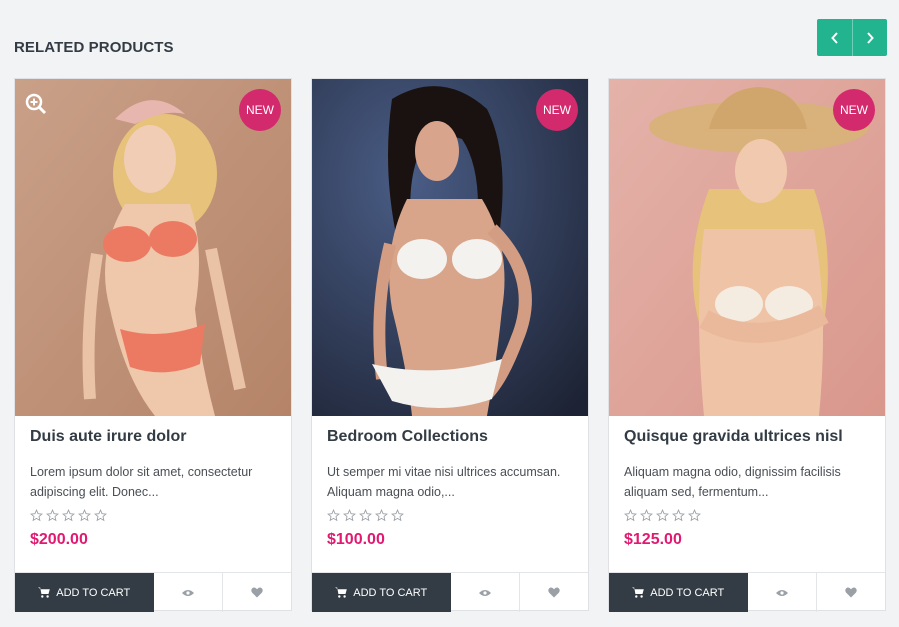 This screenshot has width=899, height=627. I want to click on chevron-left-icon, so click(834, 37).